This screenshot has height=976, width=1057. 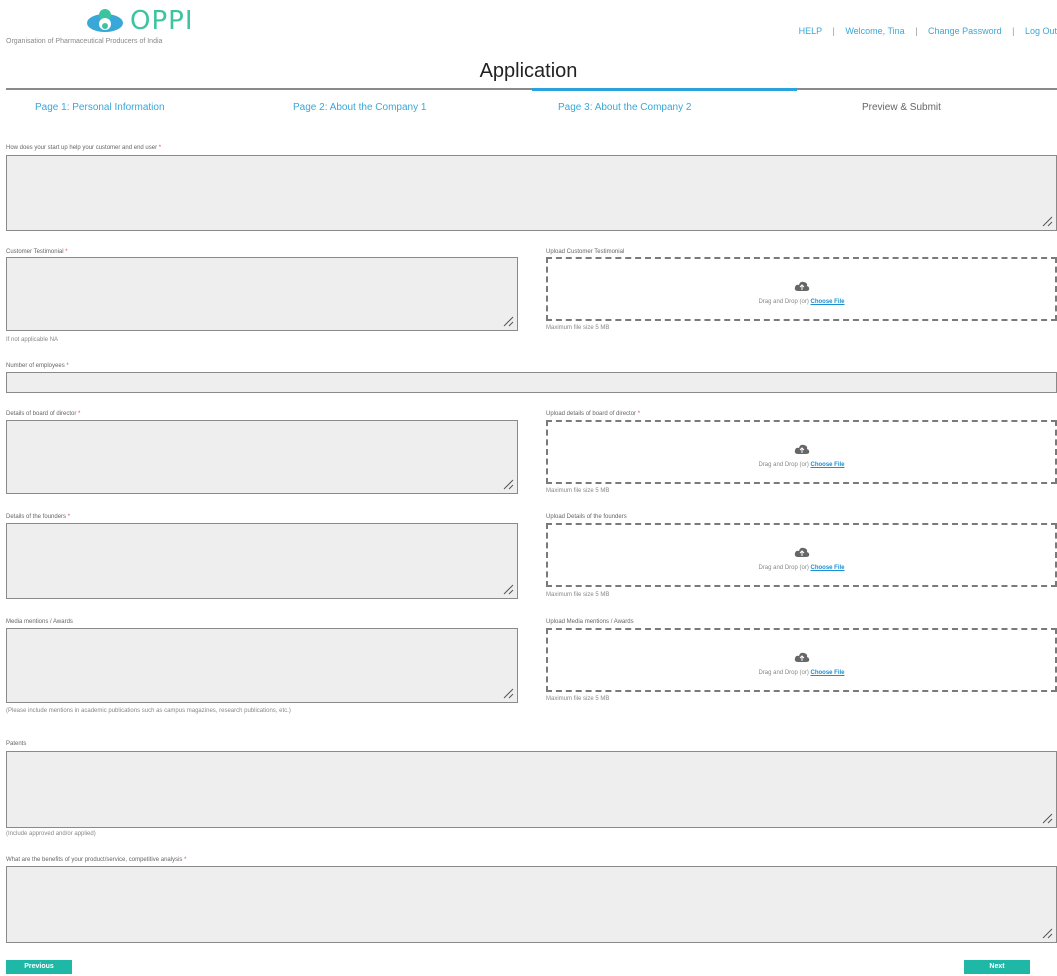 I want to click on upload-founders-hint: Maximum file size 5 MB, so click(x=578, y=595).